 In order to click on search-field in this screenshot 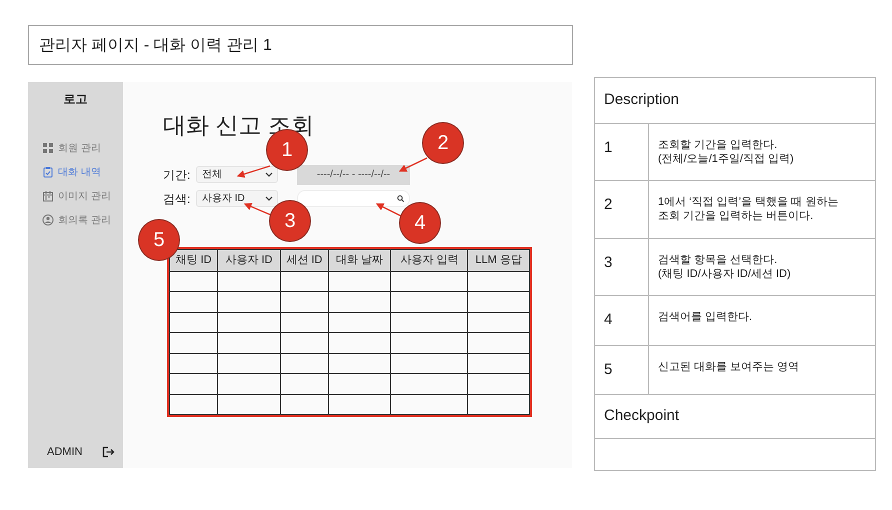, I will do `click(353, 198)`.